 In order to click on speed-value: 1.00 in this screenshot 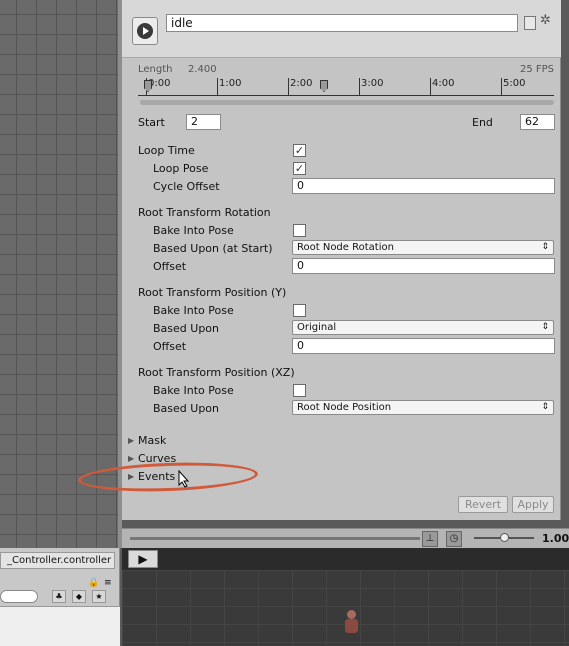, I will do `click(555, 538)`.